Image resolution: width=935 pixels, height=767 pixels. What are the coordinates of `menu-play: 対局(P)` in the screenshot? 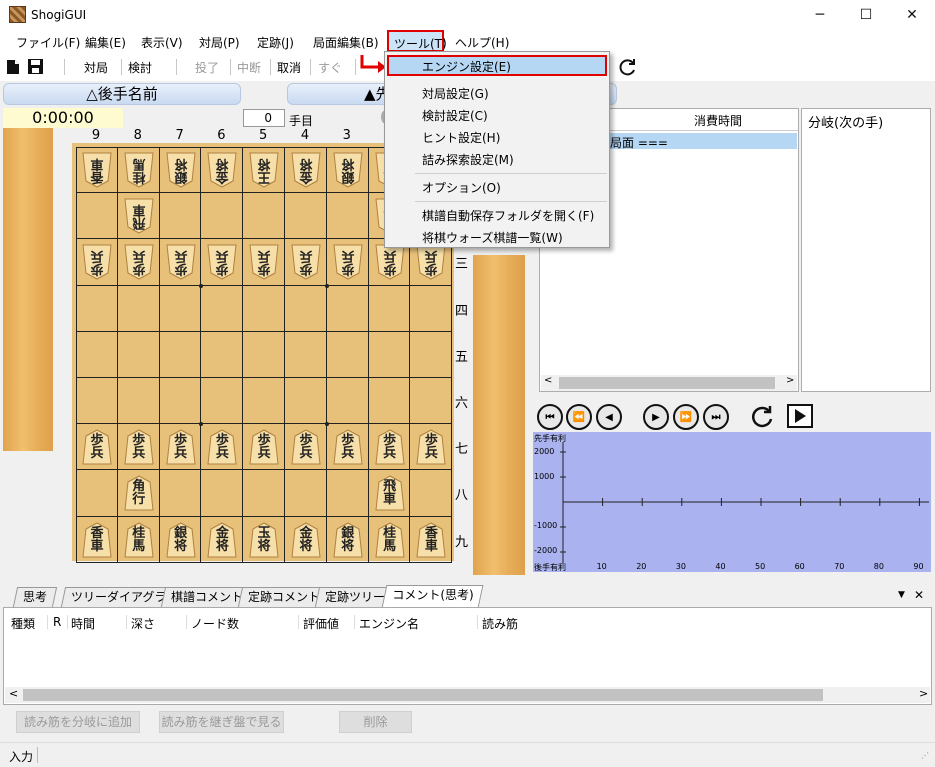 It's located at (219, 42).